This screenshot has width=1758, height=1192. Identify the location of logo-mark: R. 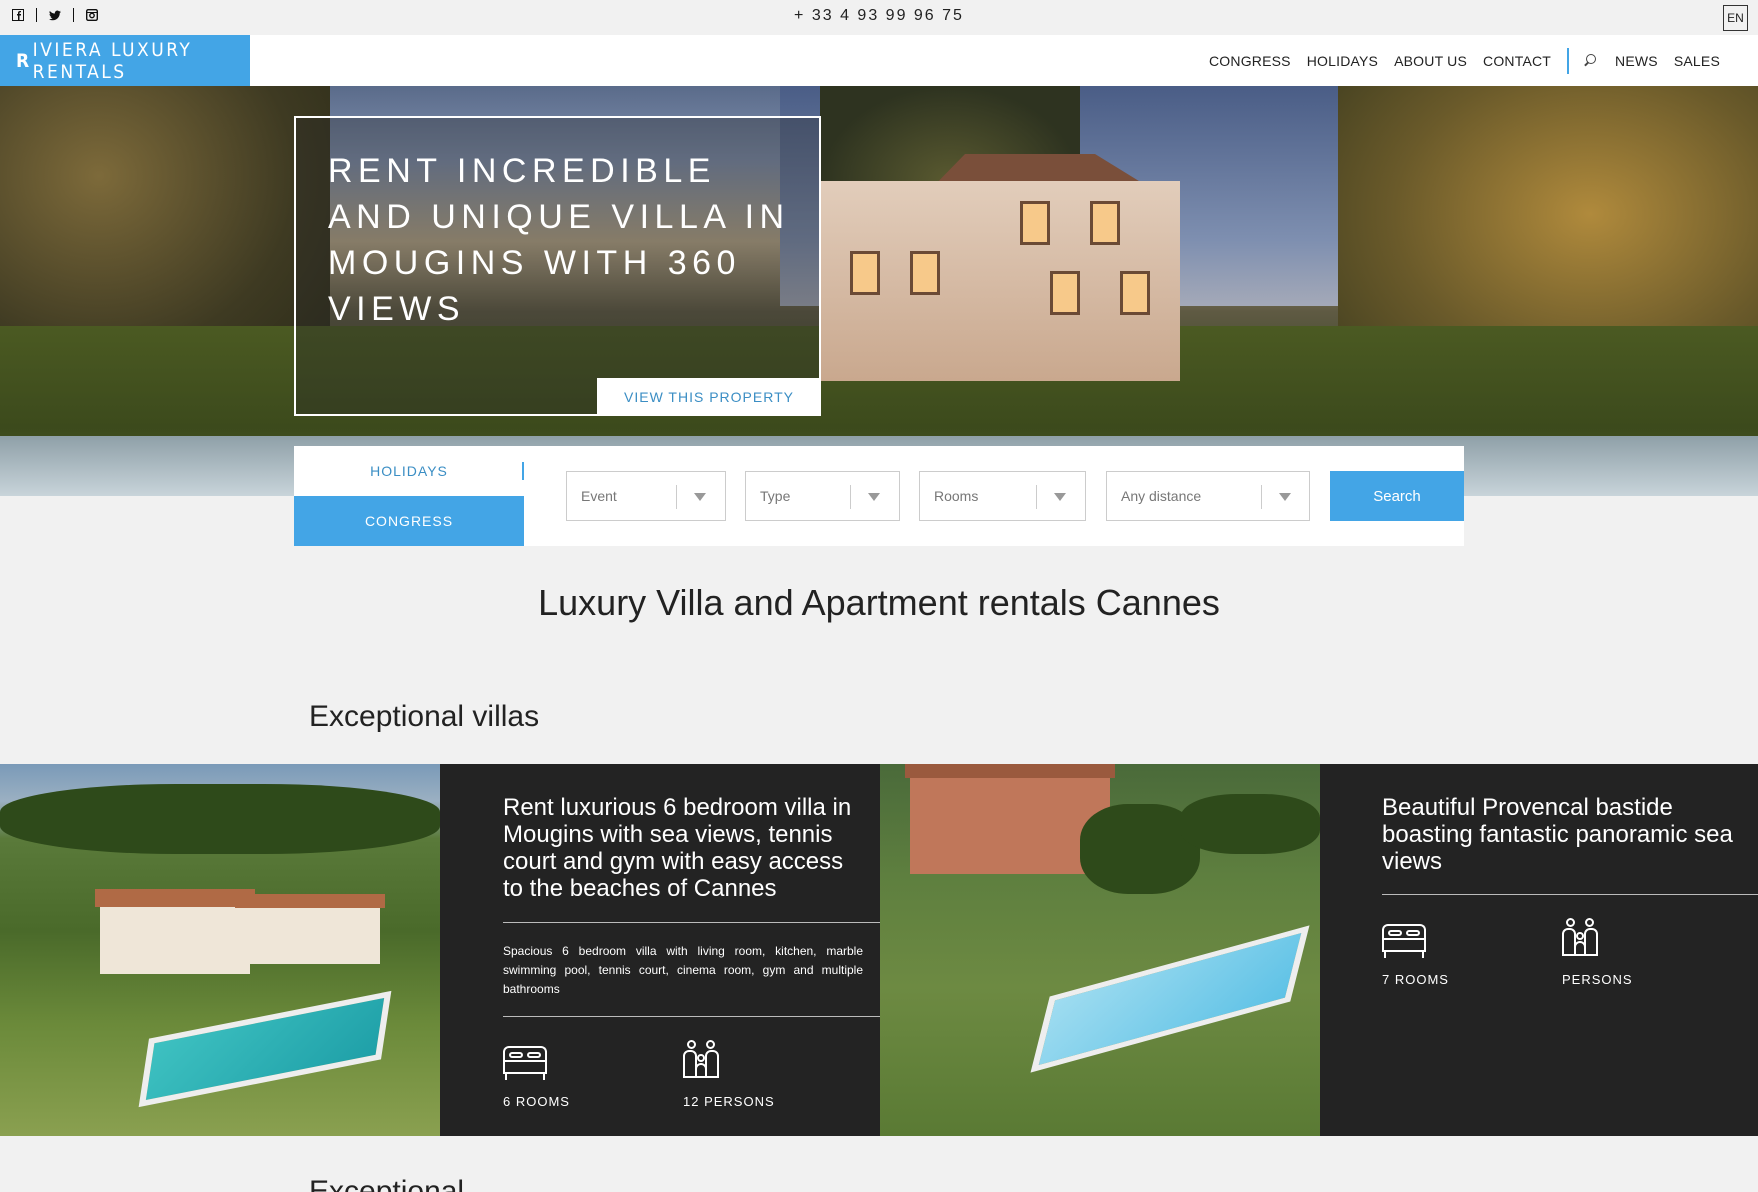
(24, 60).